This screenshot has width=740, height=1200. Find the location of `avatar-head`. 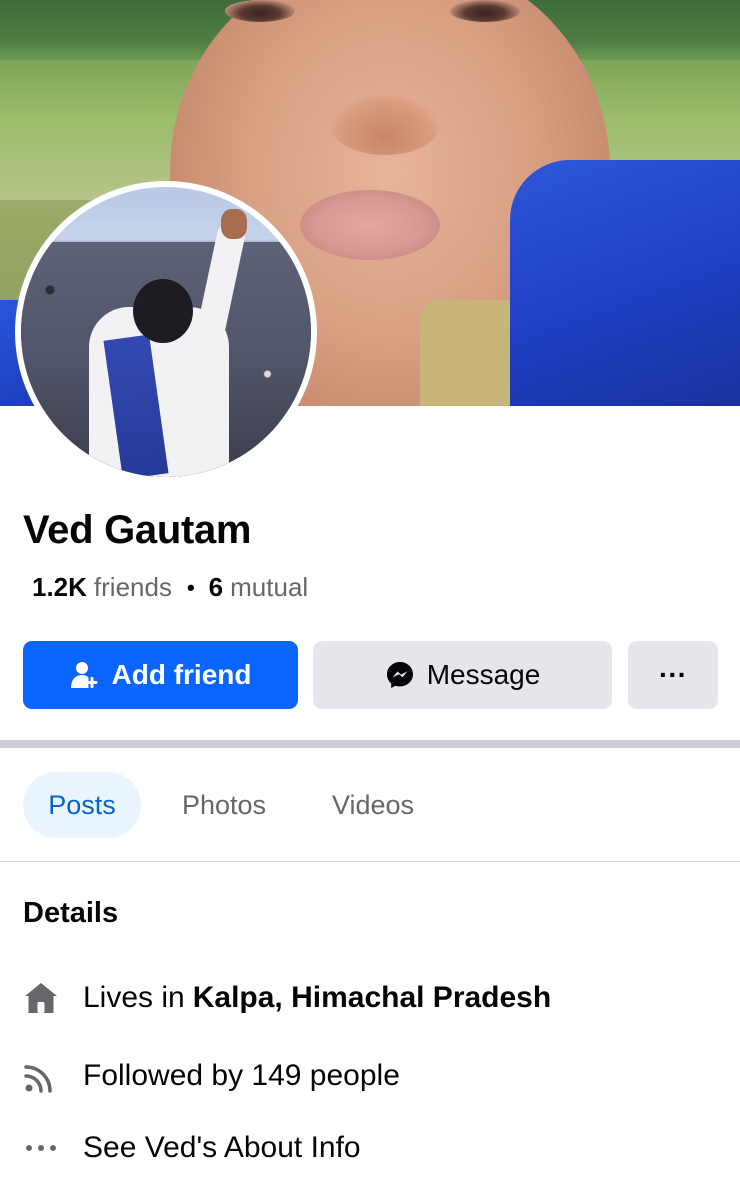

avatar-head is located at coordinates (163, 311).